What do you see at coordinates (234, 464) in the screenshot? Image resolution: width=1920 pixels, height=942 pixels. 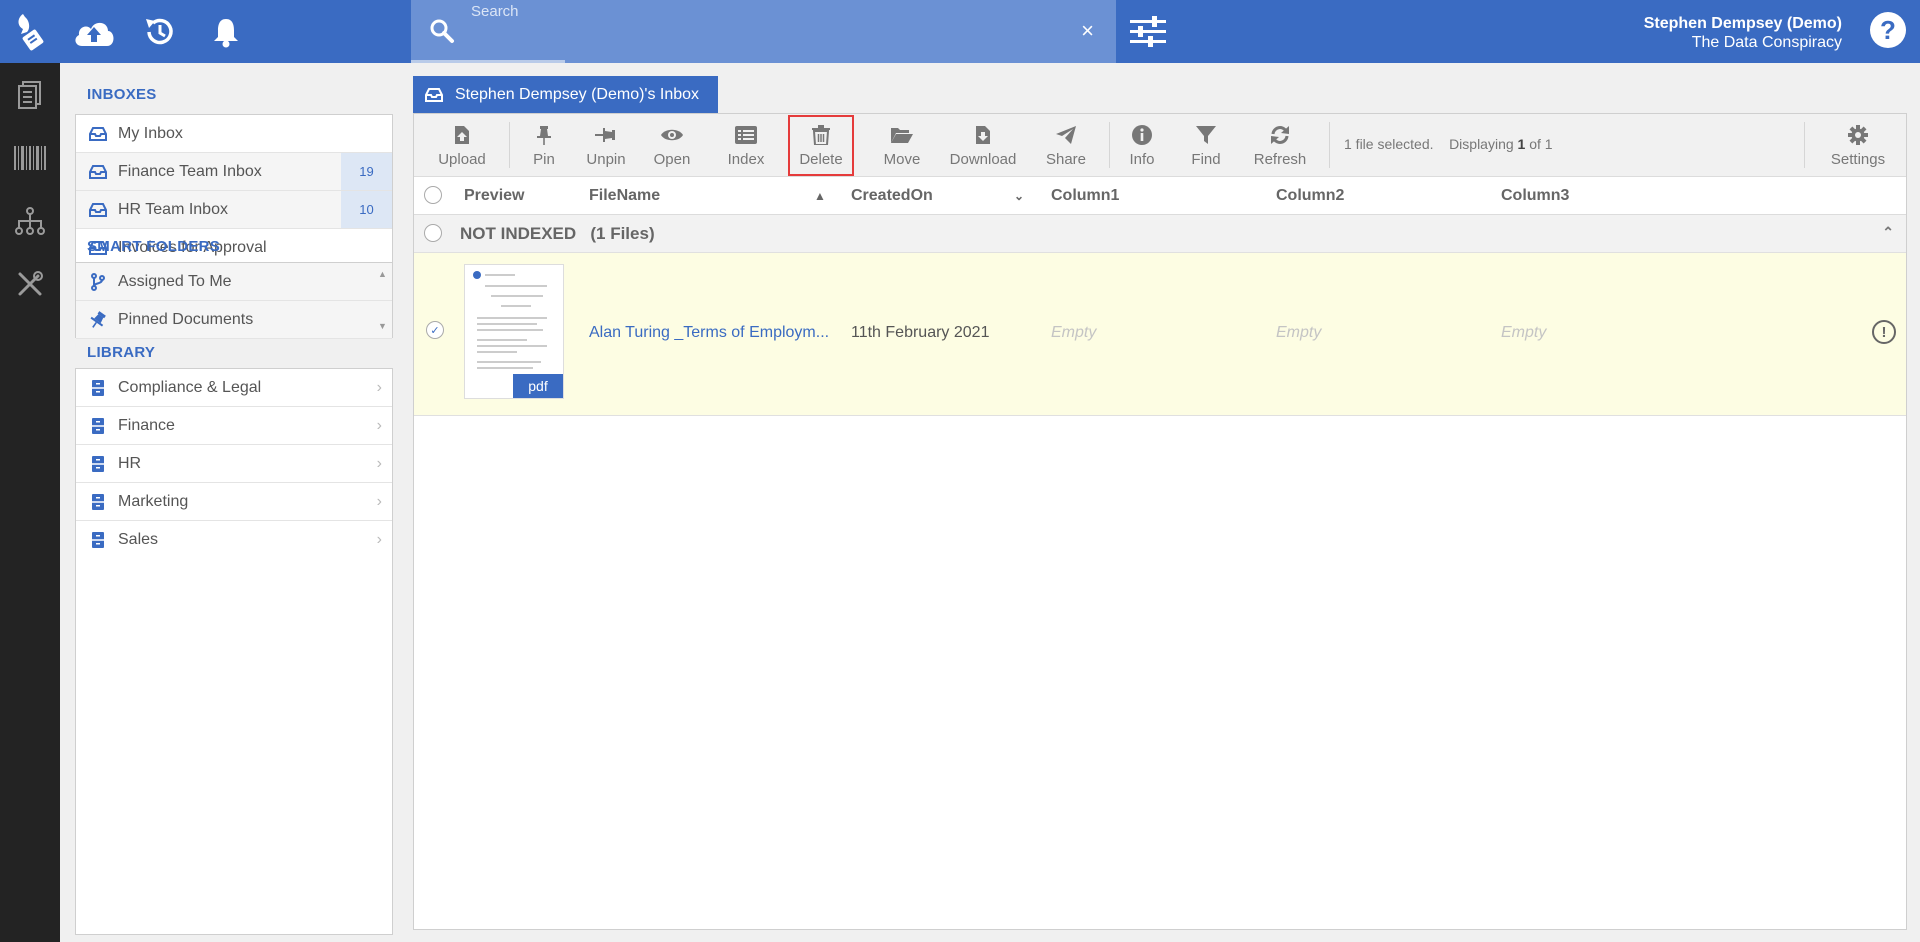 I see `library-item: HR ›` at bounding box center [234, 464].